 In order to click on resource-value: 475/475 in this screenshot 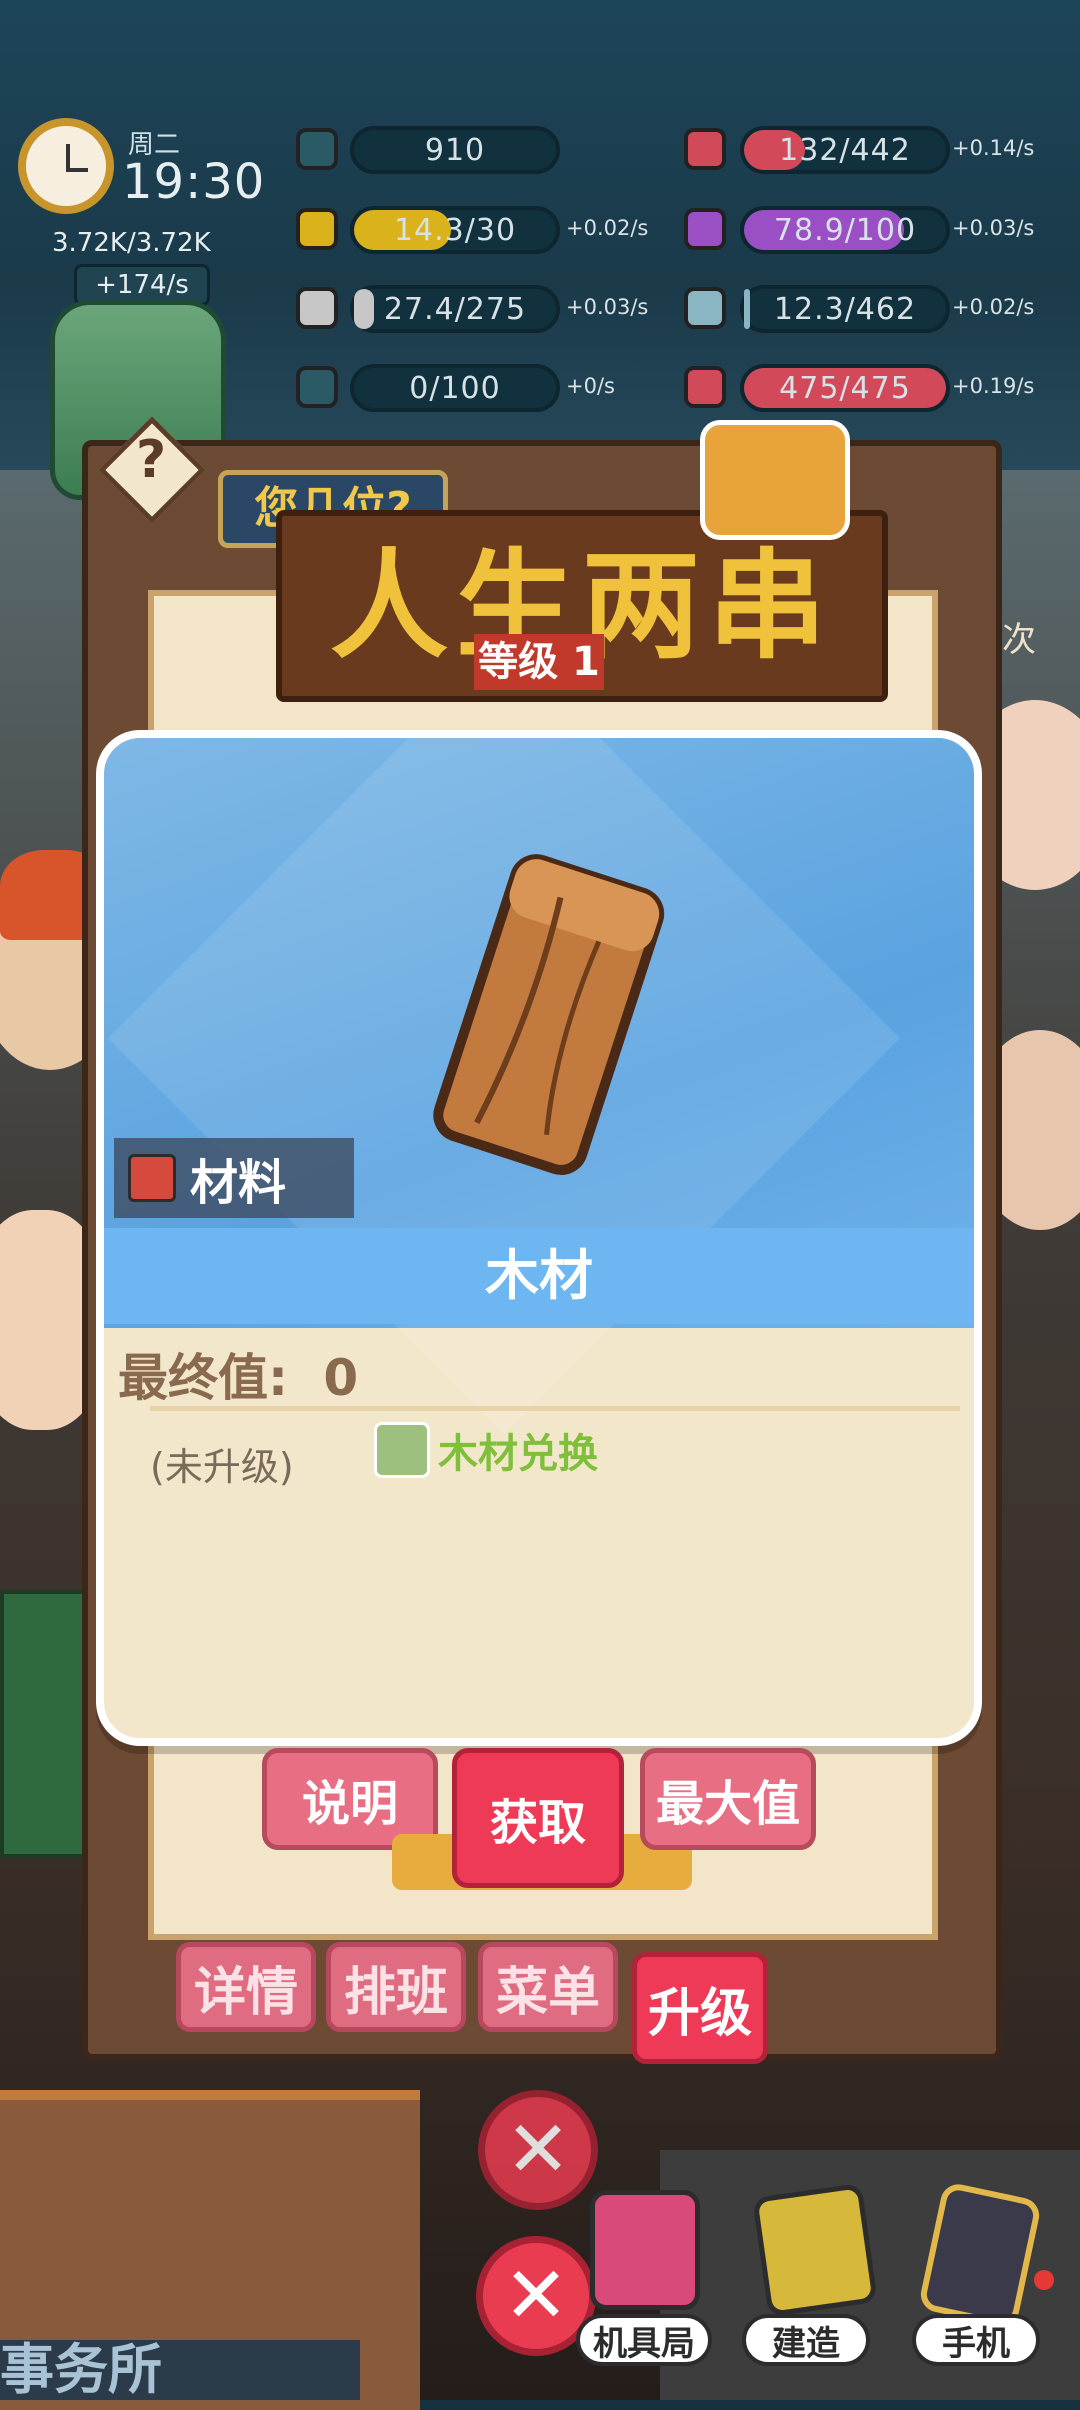, I will do `click(845, 388)`.